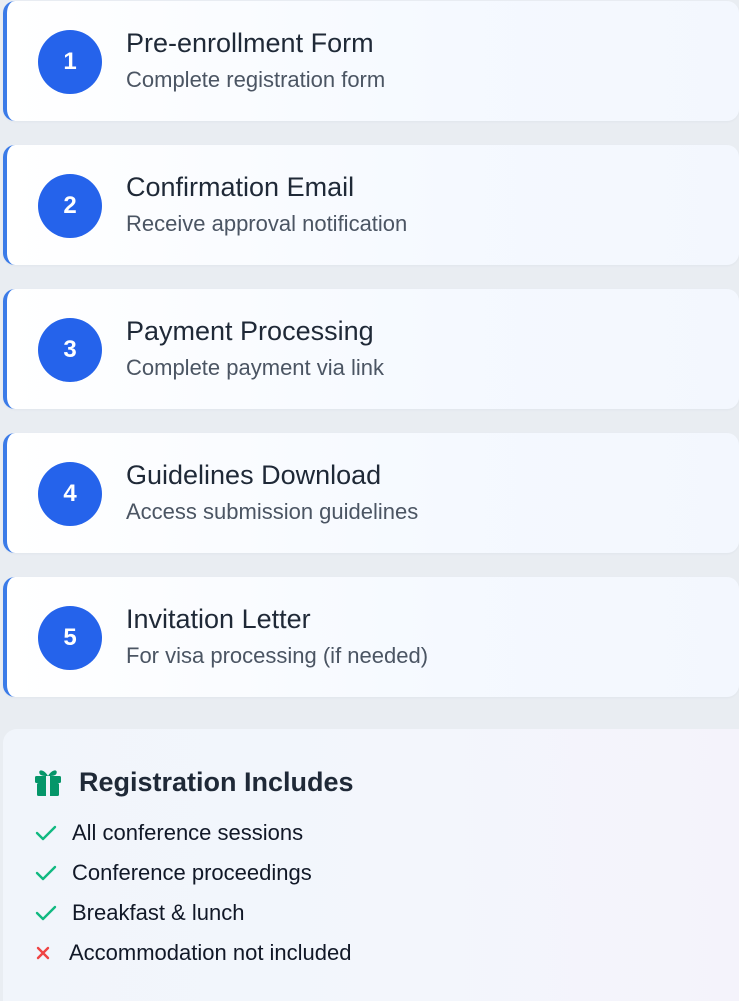  What do you see at coordinates (70, 62) in the screenshot?
I see `step-number-badge: 1` at bounding box center [70, 62].